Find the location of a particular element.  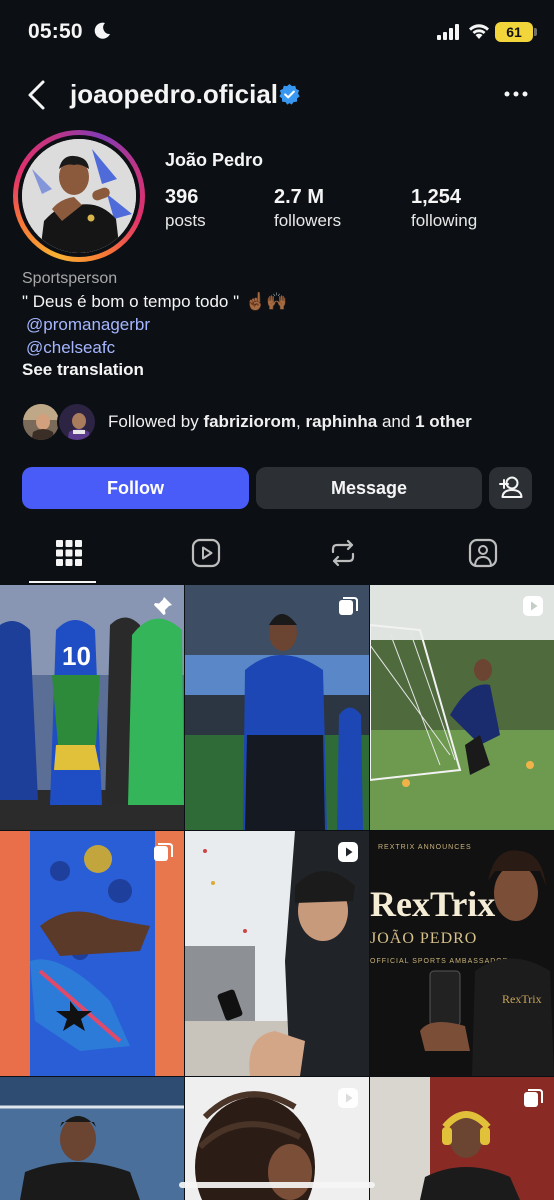

reels-icon is located at coordinates (206, 553).